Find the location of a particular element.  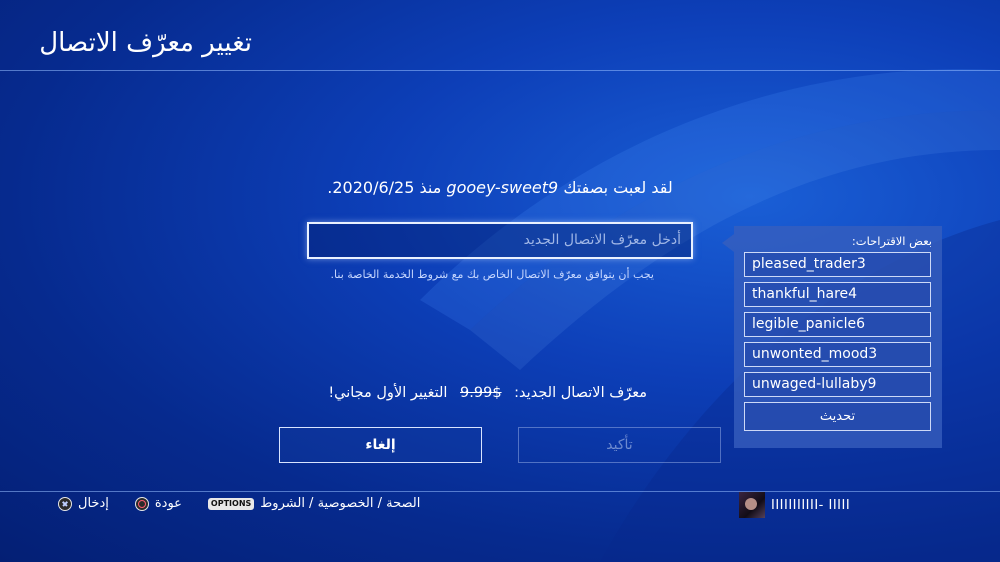

suggestion-item: unwaged-lullaby9 is located at coordinates (837, 384).